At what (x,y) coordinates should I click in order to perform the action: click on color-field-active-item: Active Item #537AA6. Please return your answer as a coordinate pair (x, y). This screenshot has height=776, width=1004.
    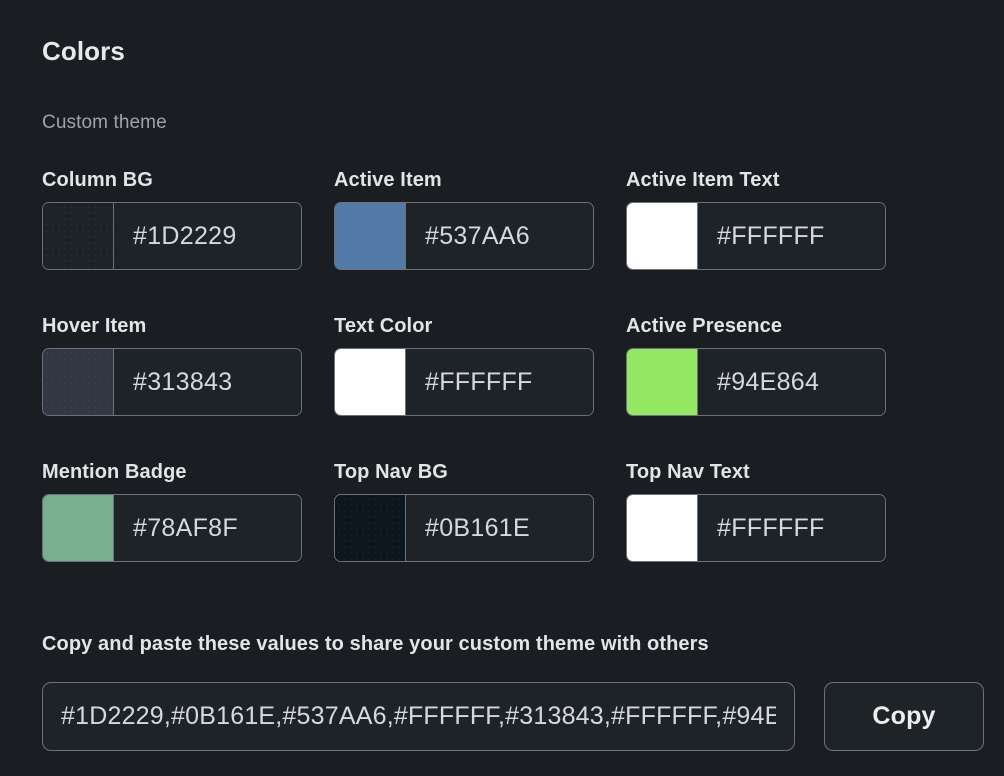
    Looking at the image, I should click on (464, 219).